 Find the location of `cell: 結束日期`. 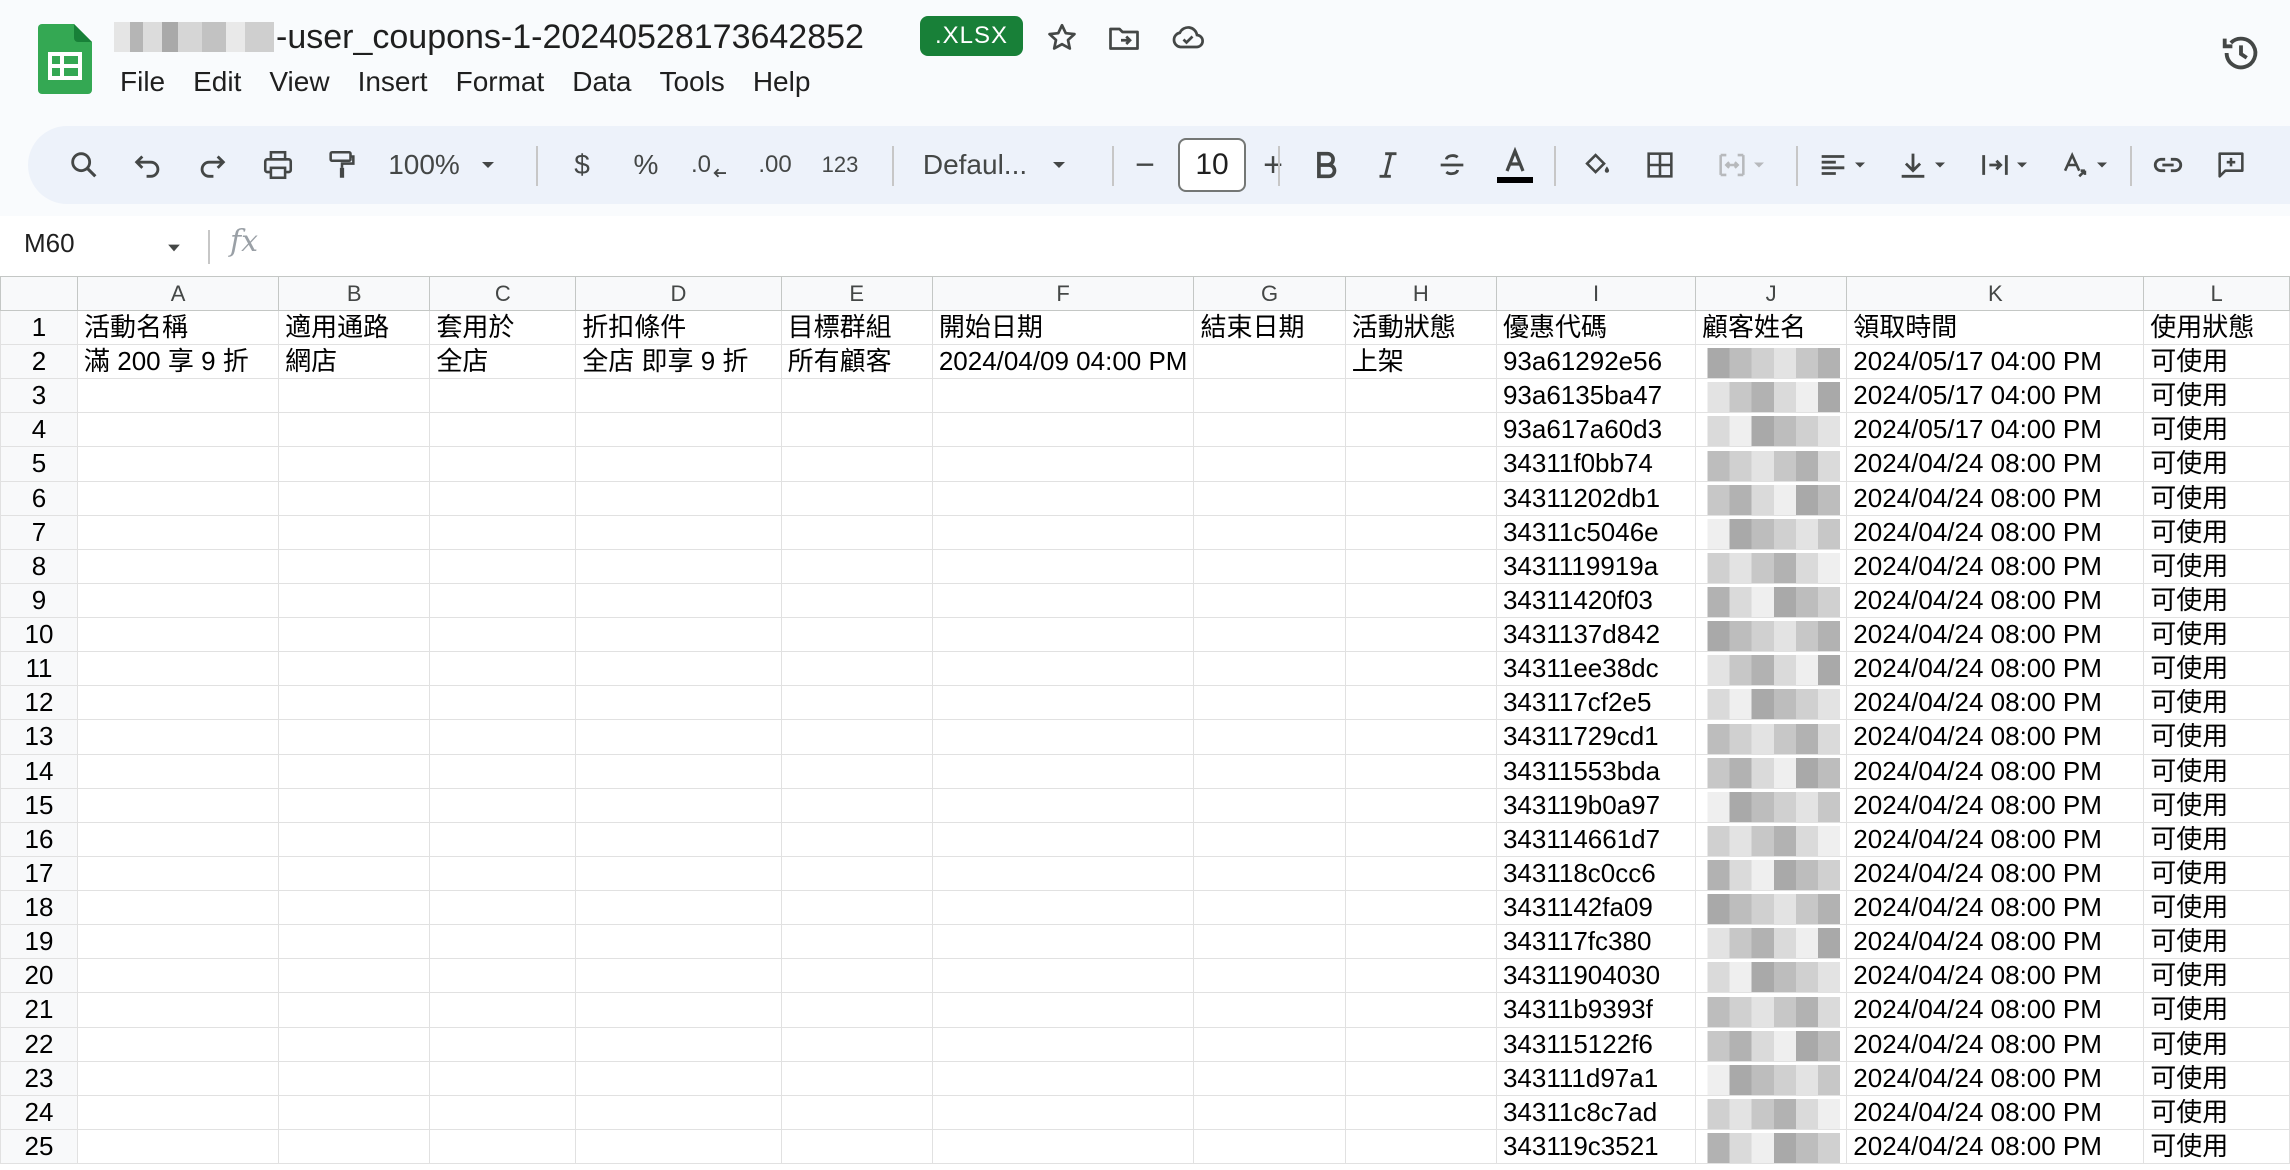

cell: 結束日期 is located at coordinates (1269, 327).